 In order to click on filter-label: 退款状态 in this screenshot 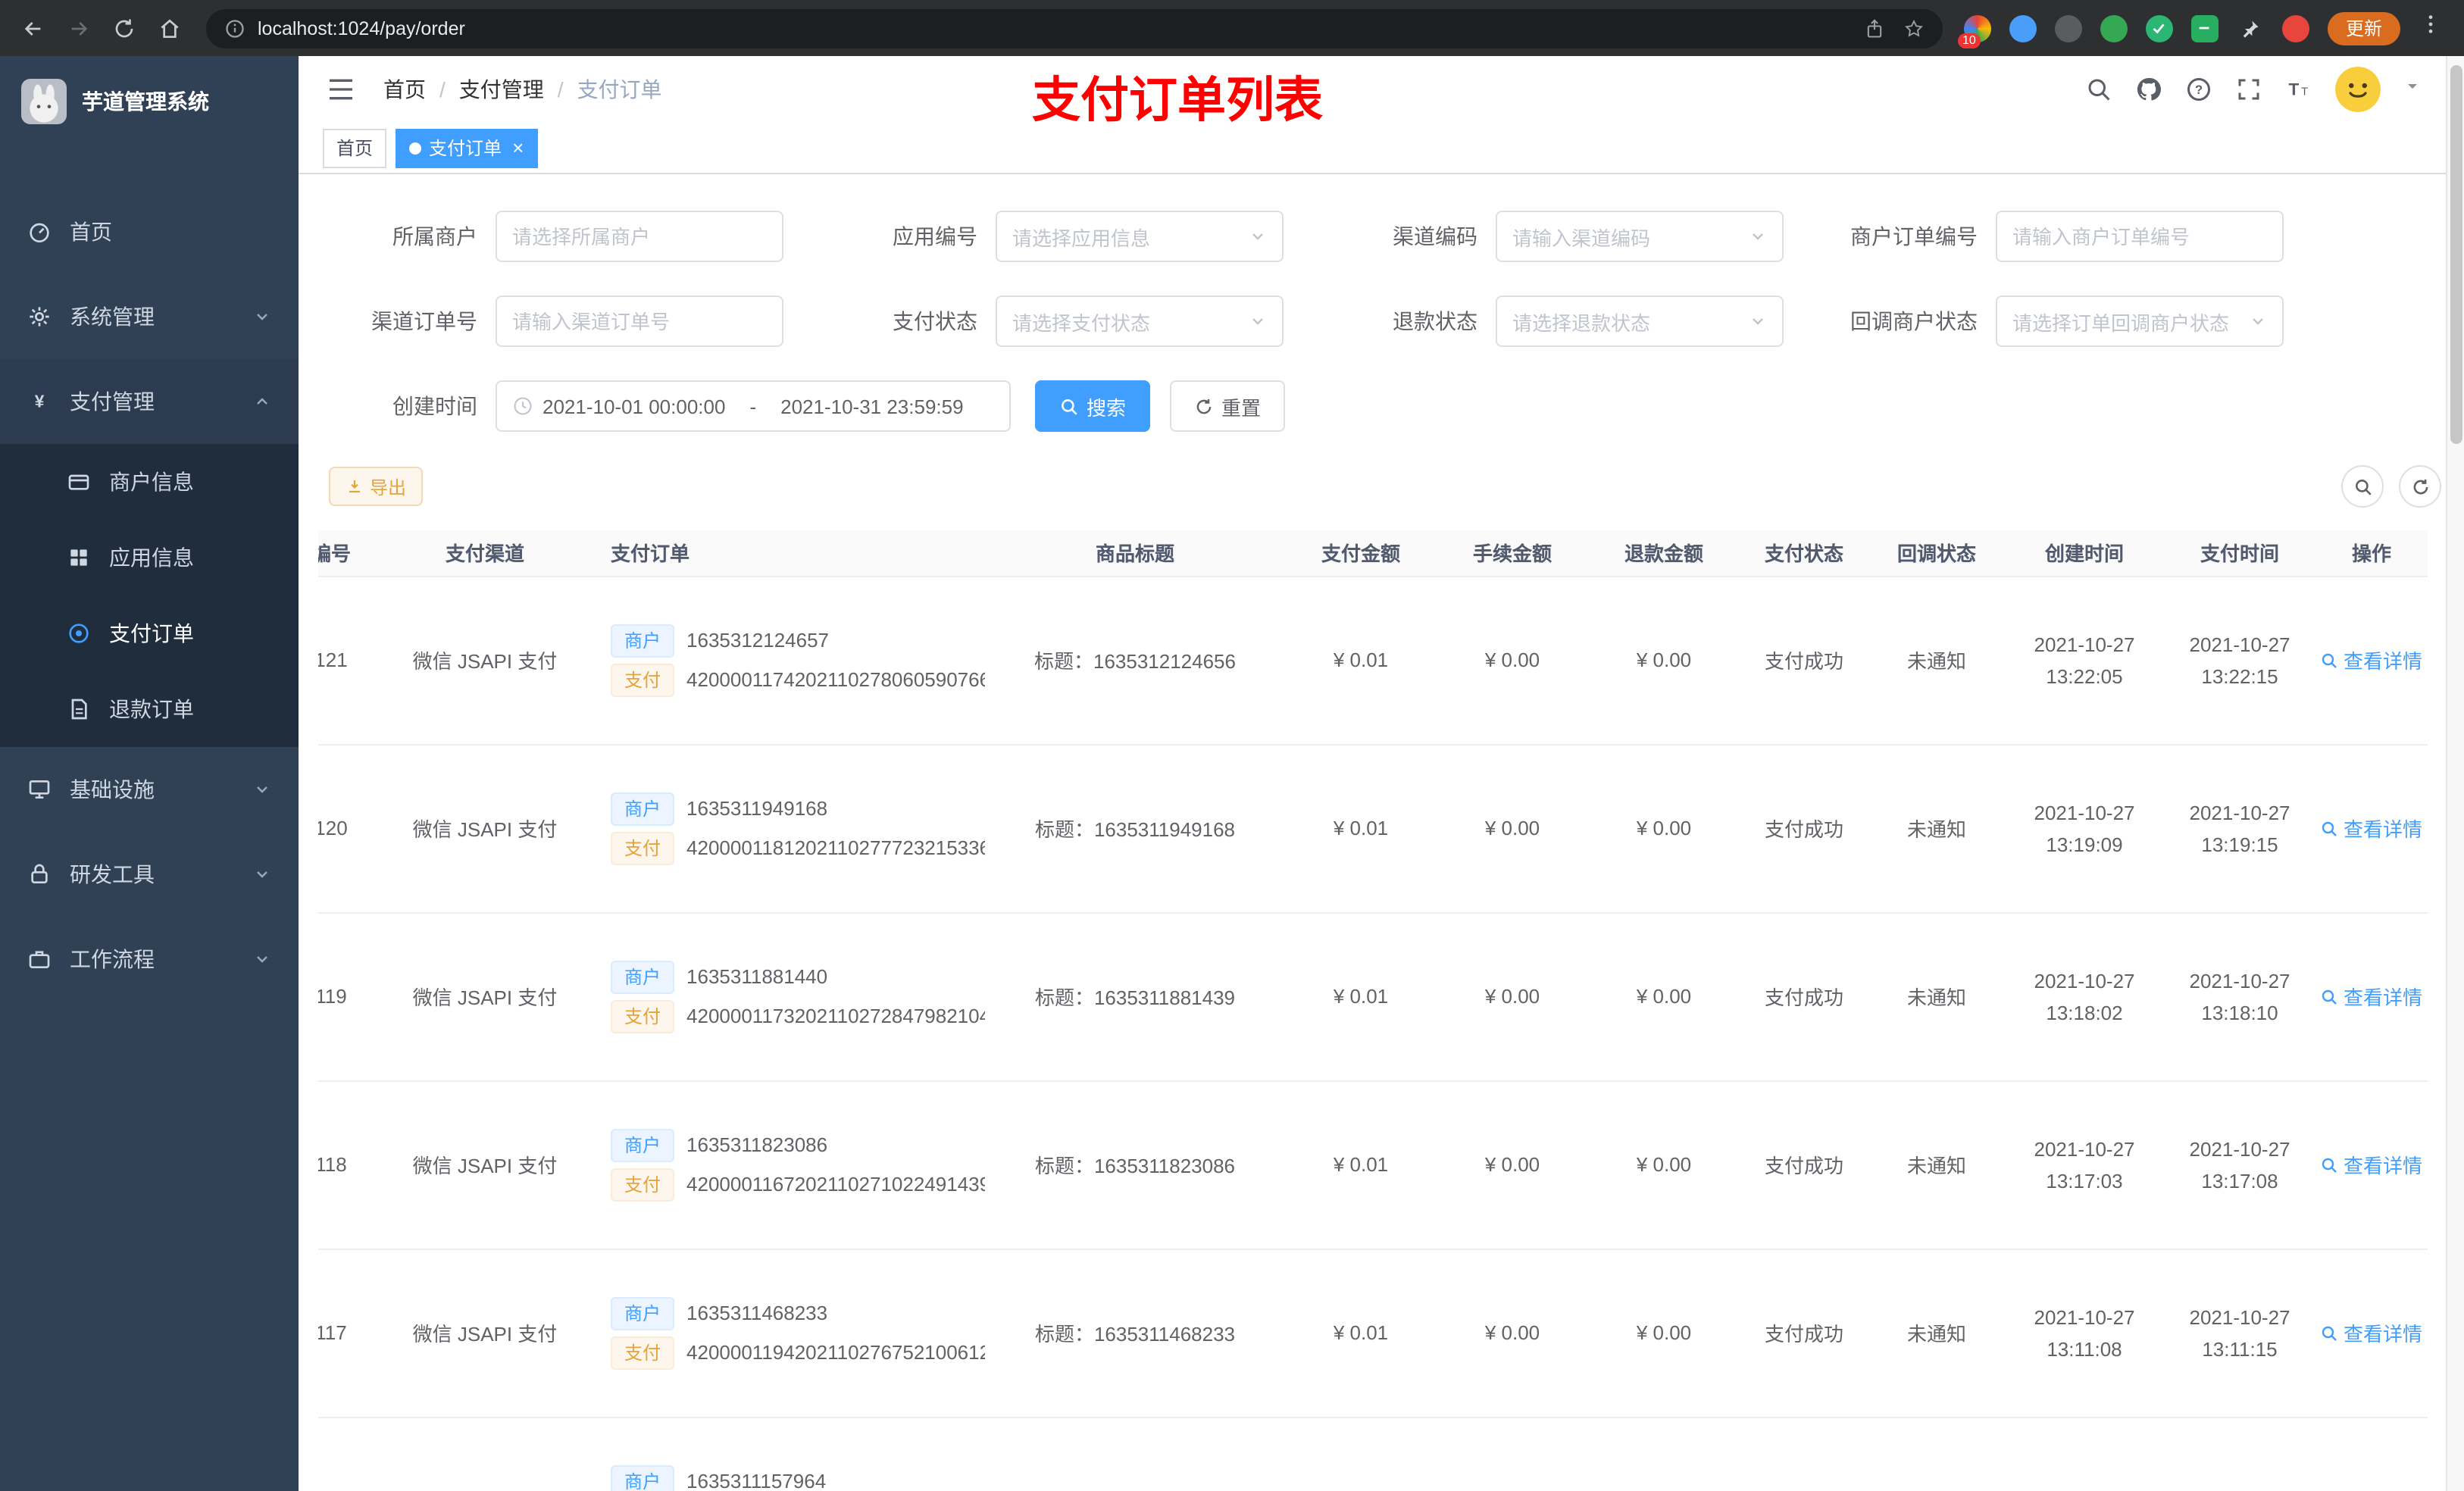, I will do `click(1435, 321)`.